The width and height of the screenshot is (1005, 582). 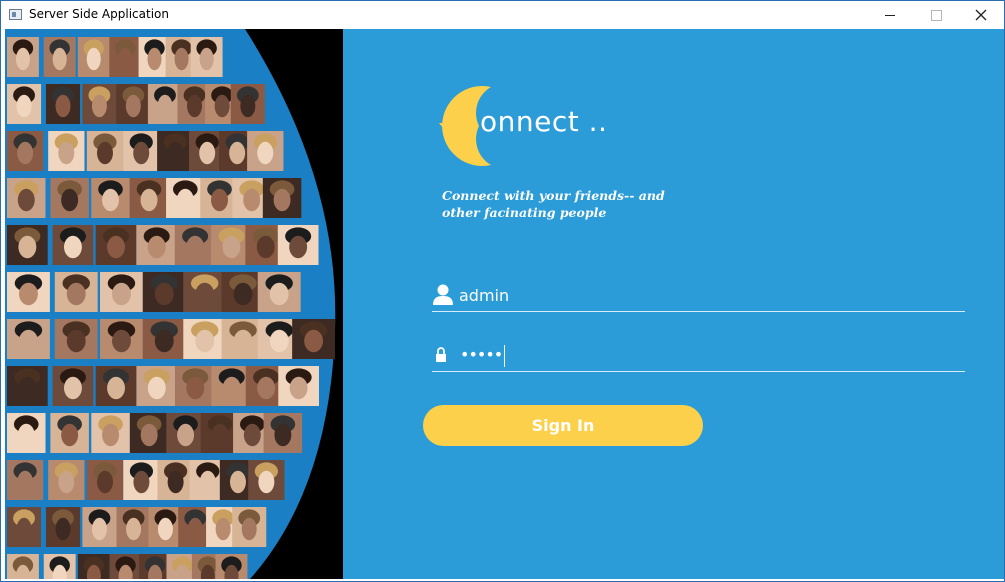 I want to click on sign-in-button: Sign In, so click(x=563, y=425).